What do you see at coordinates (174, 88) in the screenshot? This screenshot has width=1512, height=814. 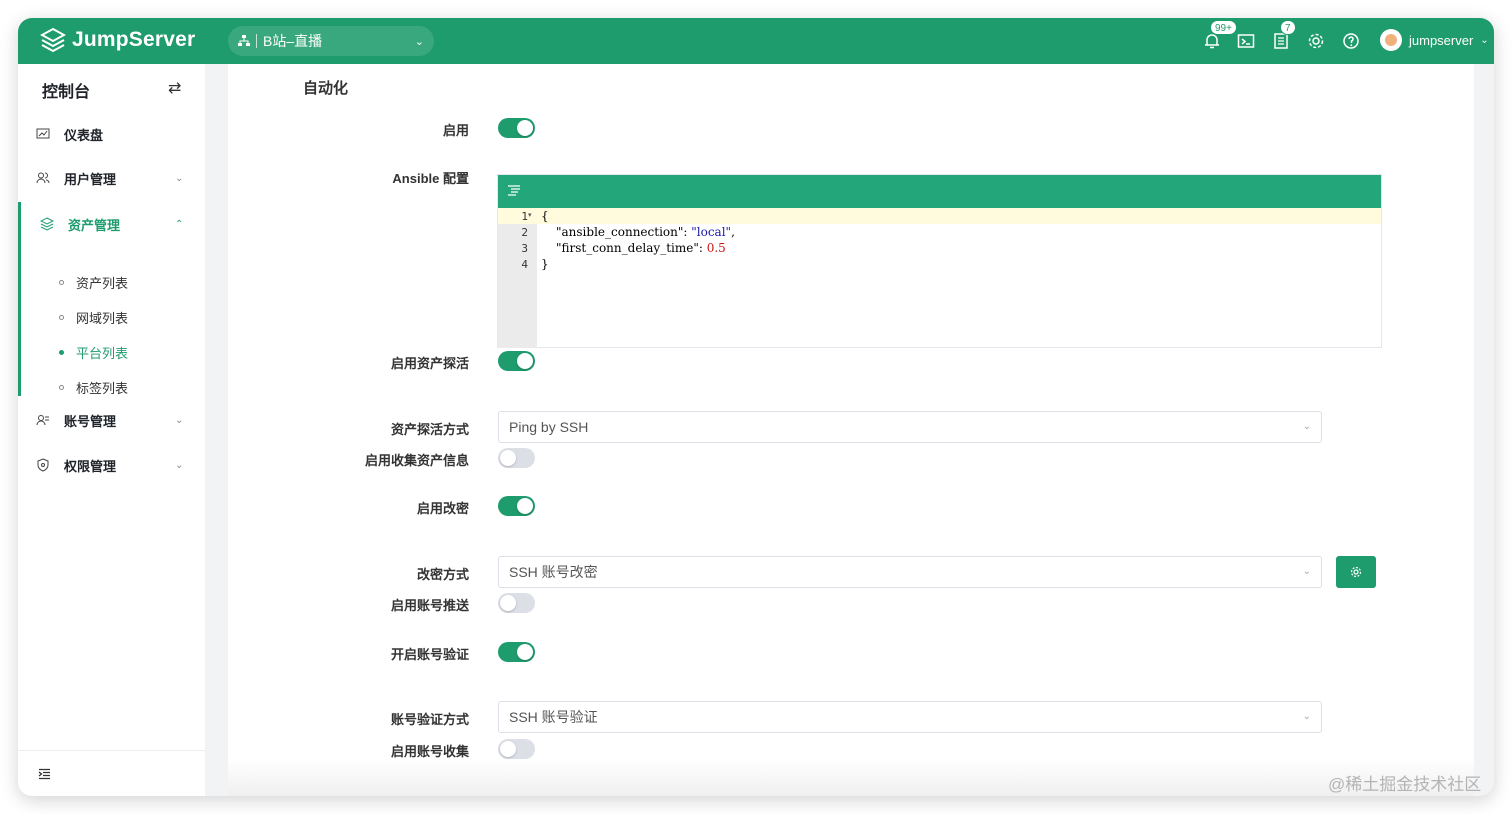 I see `switch-view-icon: ⇄` at bounding box center [174, 88].